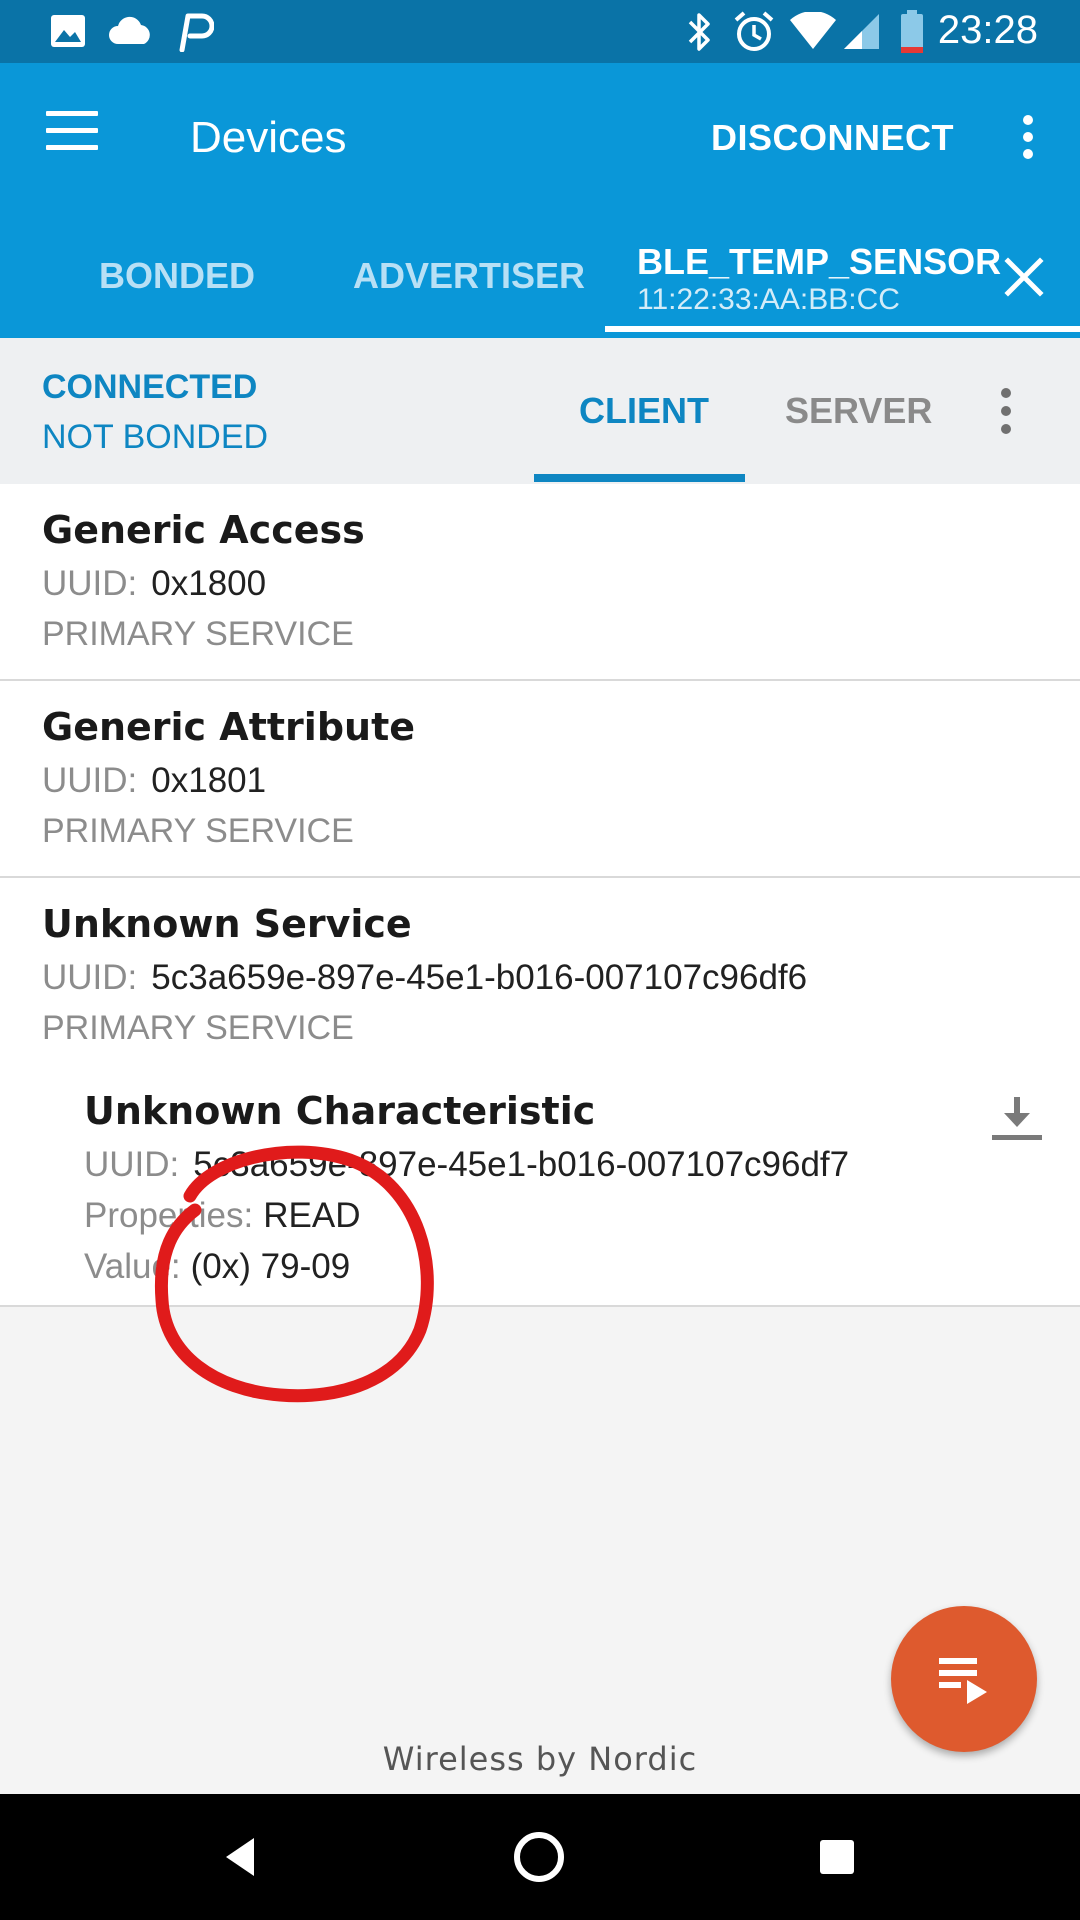 The image size is (1080, 1920). I want to click on device-name: BLE_TEMP_SENSOR, so click(819, 261).